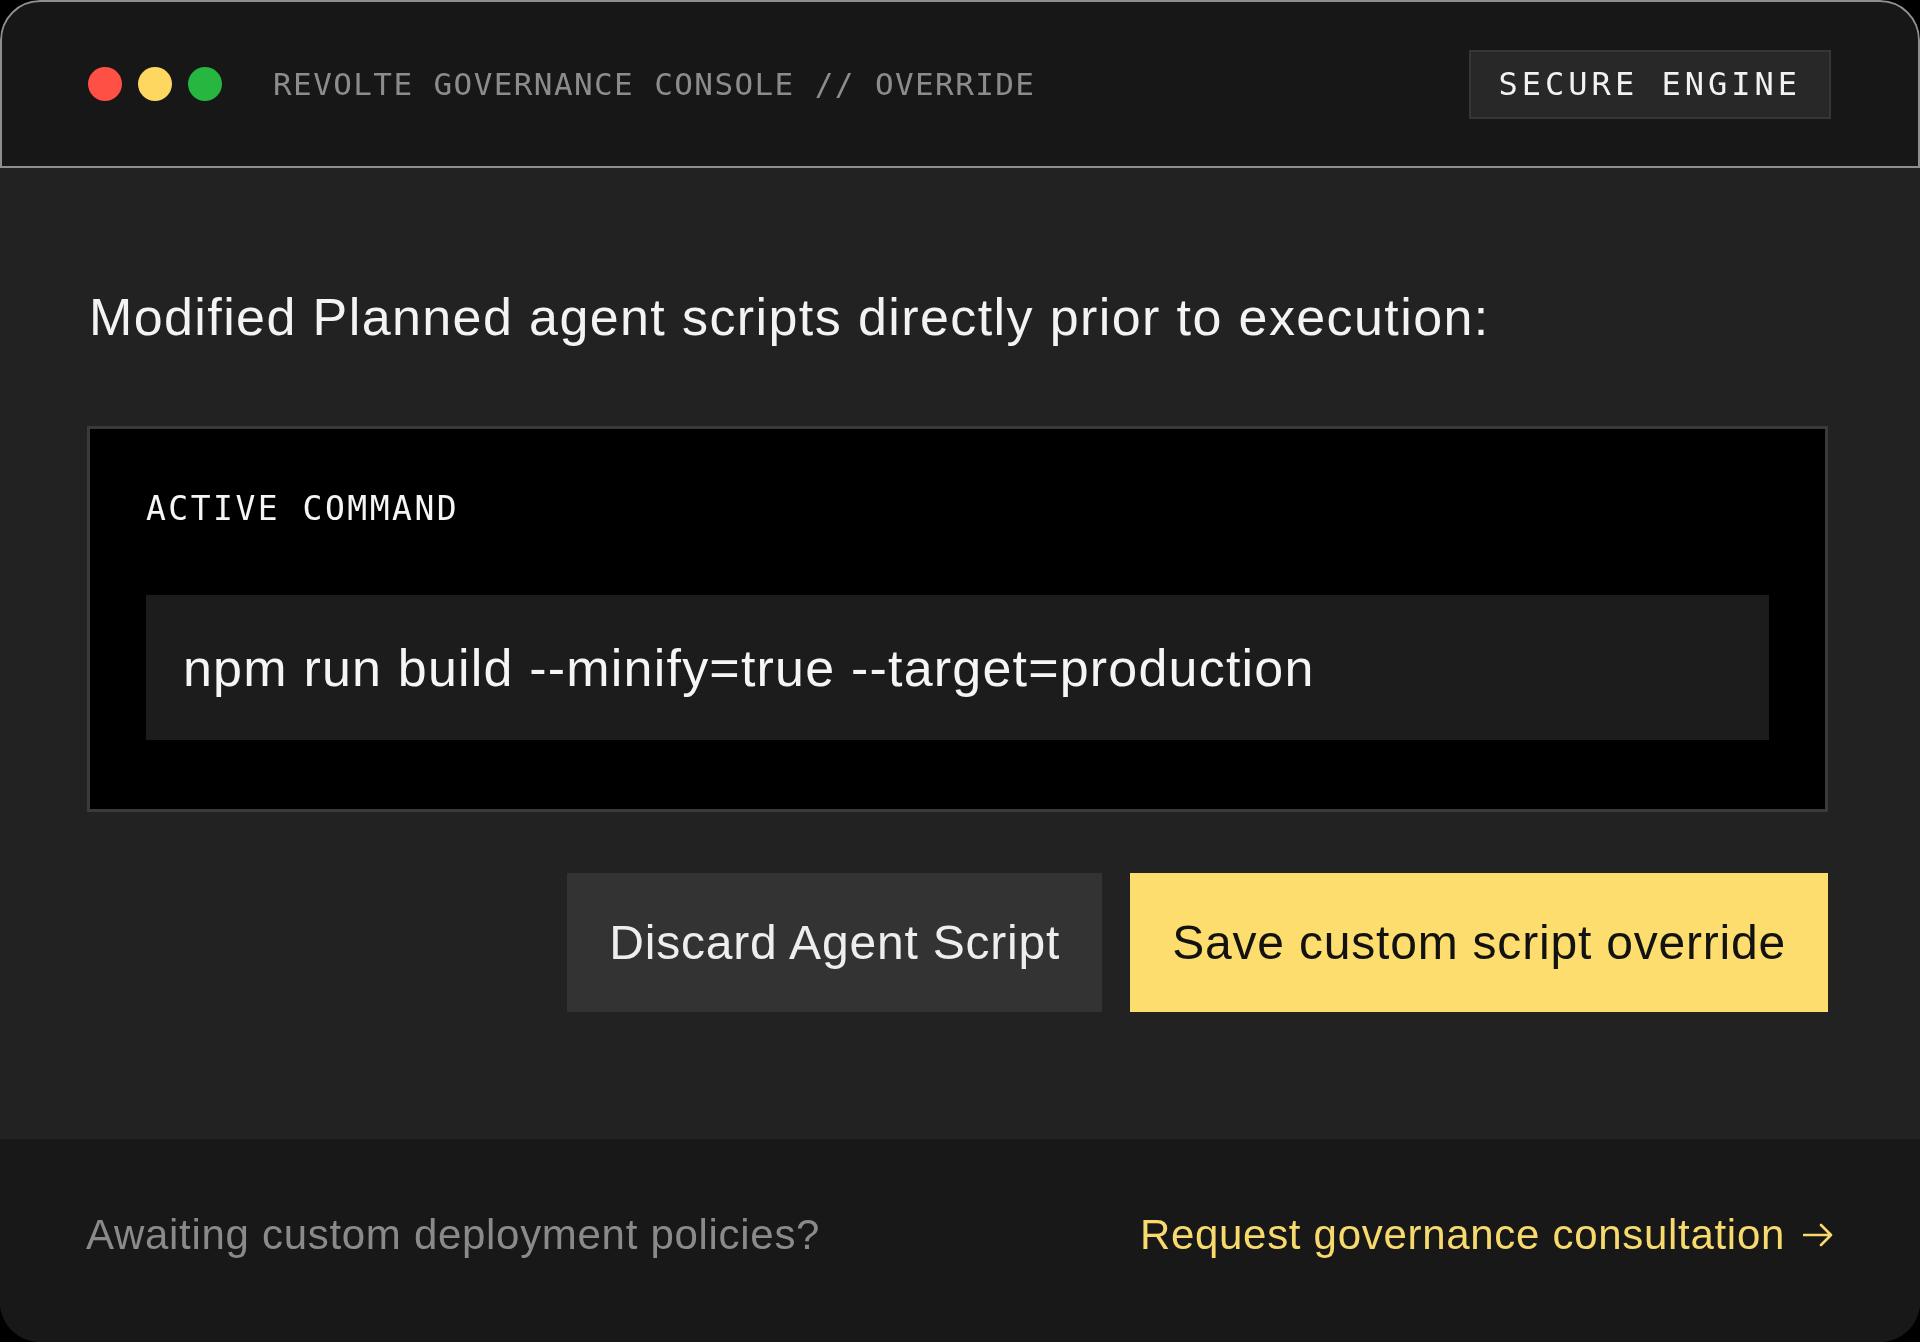  Describe the element at coordinates (1479, 942) in the screenshot. I see `save-button: Save custom script override` at that location.